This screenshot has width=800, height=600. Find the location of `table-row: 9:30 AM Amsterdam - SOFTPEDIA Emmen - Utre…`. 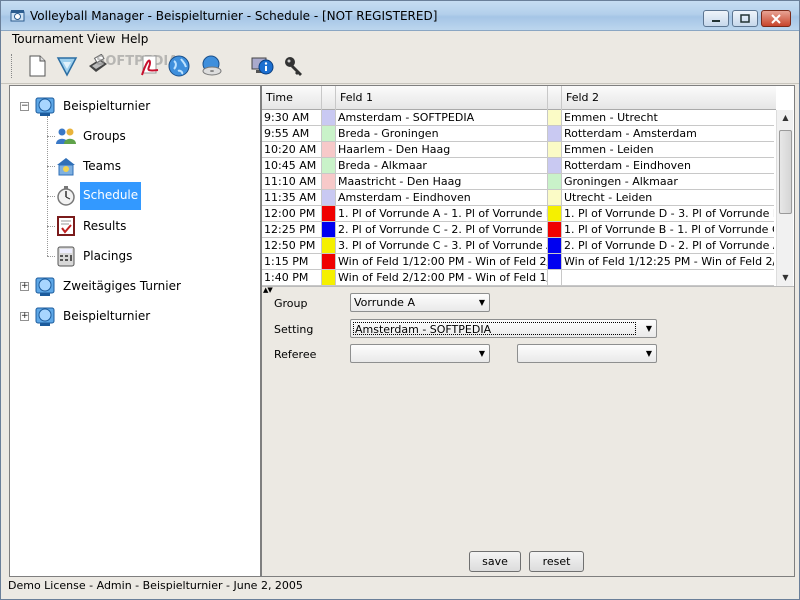

table-row: 9:30 AM Amsterdam - SOFTPEDIA Emmen - Utre… is located at coordinates (518, 118).